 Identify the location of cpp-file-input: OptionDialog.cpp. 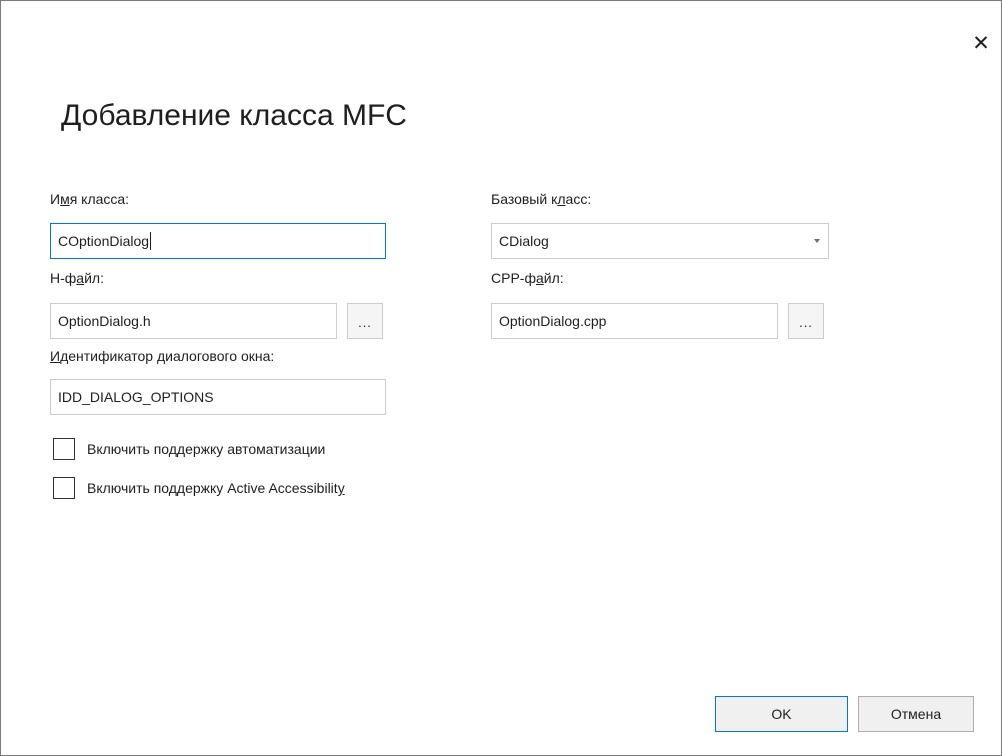
(634, 321).